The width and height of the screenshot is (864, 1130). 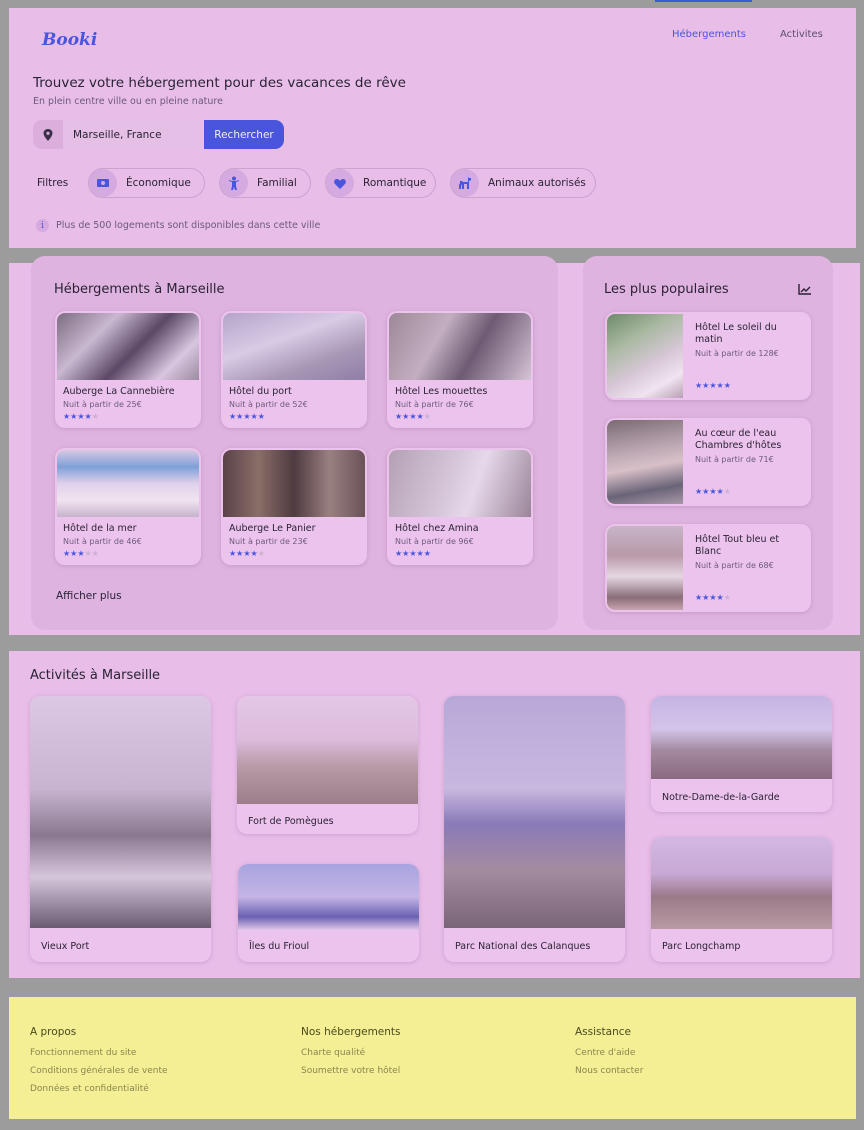 I want to click on footer-heading: Assistance, so click(x=603, y=1032).